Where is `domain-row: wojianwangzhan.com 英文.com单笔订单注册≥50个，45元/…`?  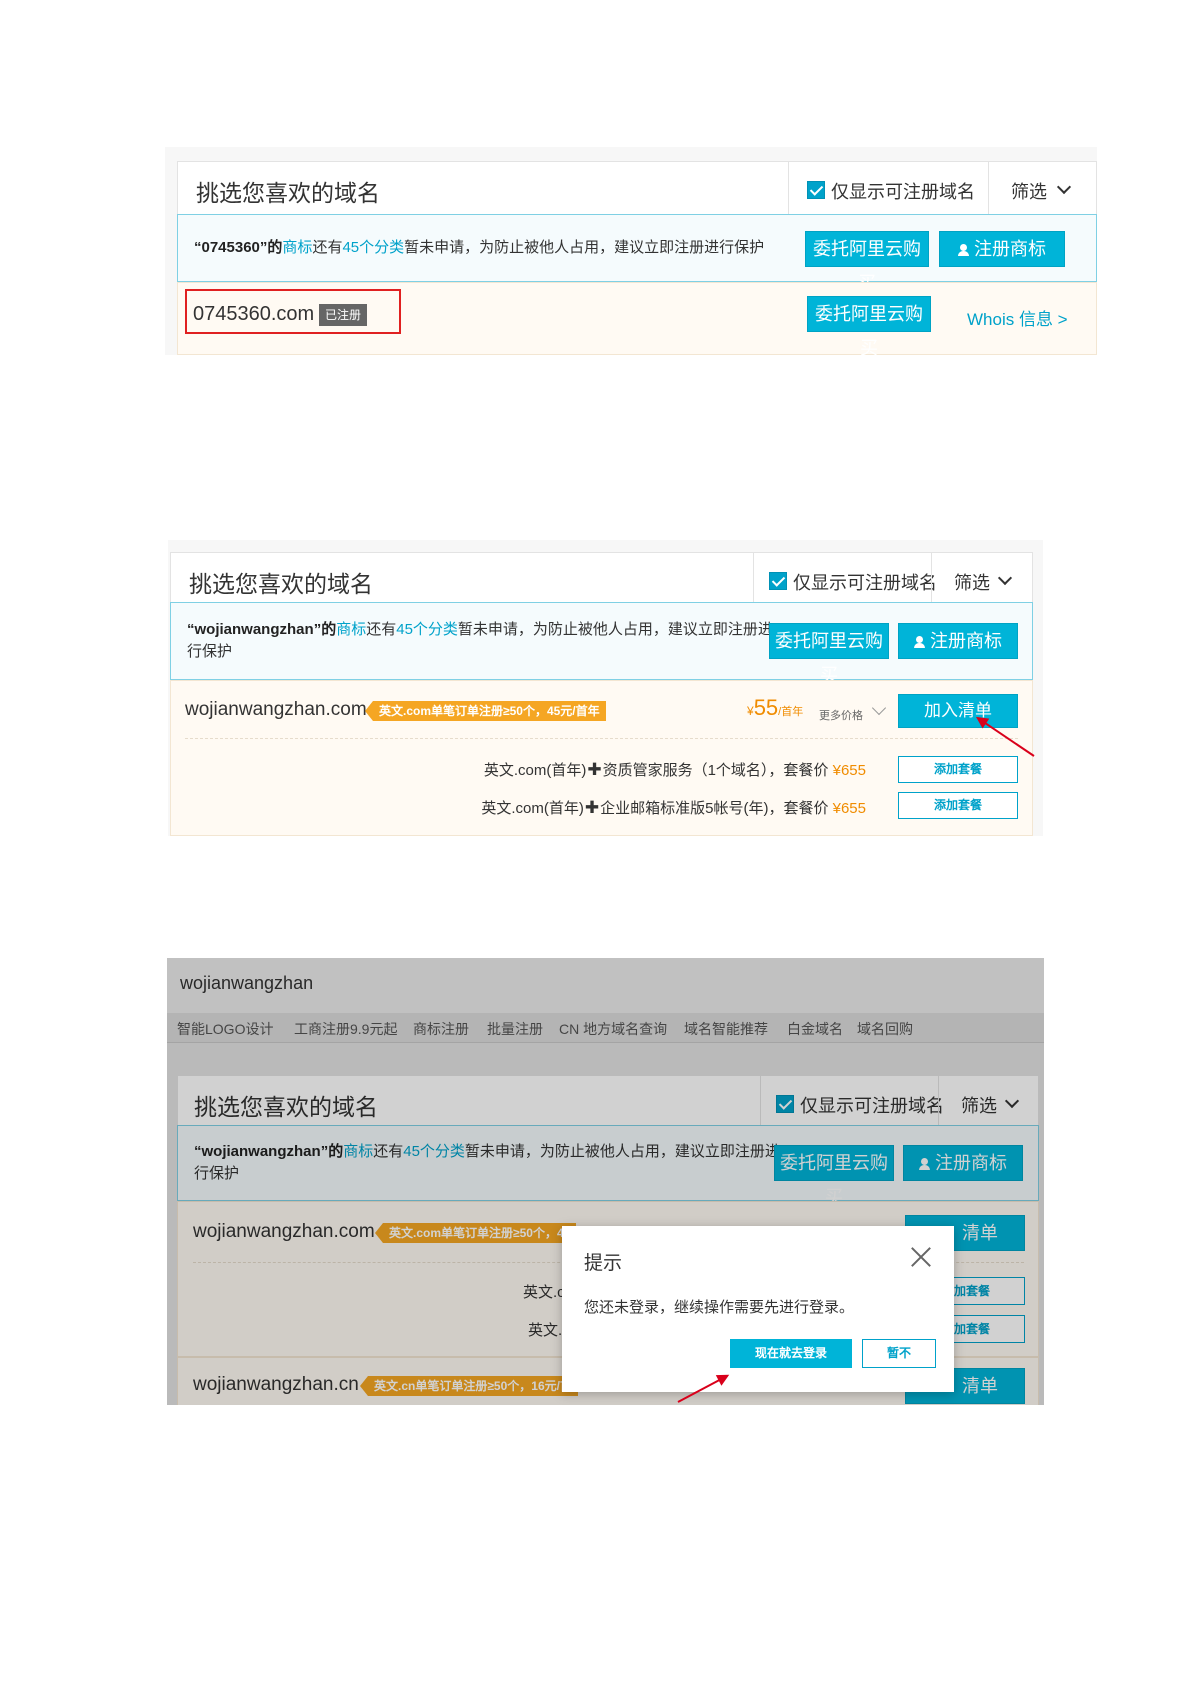 domain-row: wojianwangzhan.com 英文.com单笔订单注册≥50个，45元/… is located at coordinates (601, 758).